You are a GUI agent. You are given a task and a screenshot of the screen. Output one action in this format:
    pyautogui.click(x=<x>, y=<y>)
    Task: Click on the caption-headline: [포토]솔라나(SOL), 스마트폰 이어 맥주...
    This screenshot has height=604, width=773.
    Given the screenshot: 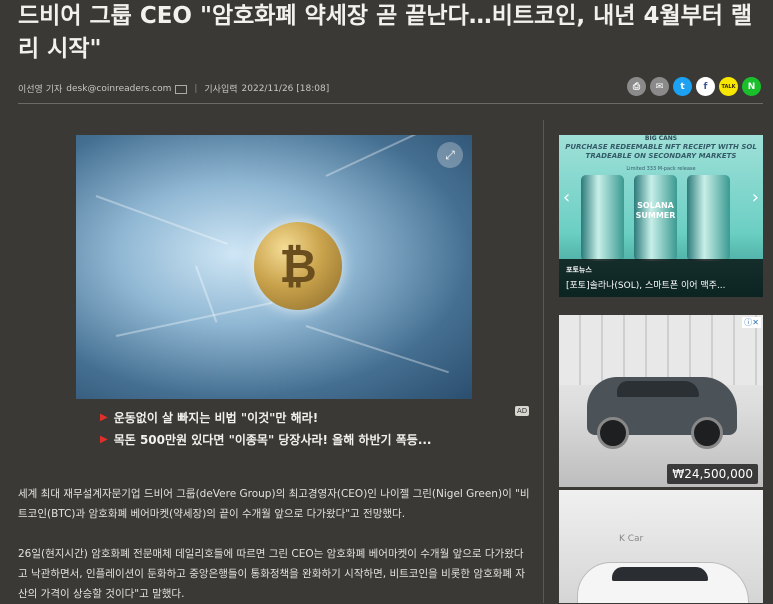 What is the action you would take?
    pyautogui.click(x=646, y=284)
    